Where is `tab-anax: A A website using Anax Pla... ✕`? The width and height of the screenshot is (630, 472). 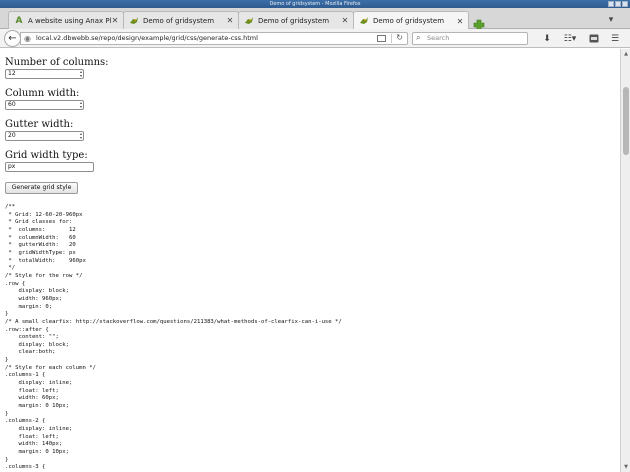
tab-anax: A A website using Anax Pla... ✕ is located at coordinates (66, 20).